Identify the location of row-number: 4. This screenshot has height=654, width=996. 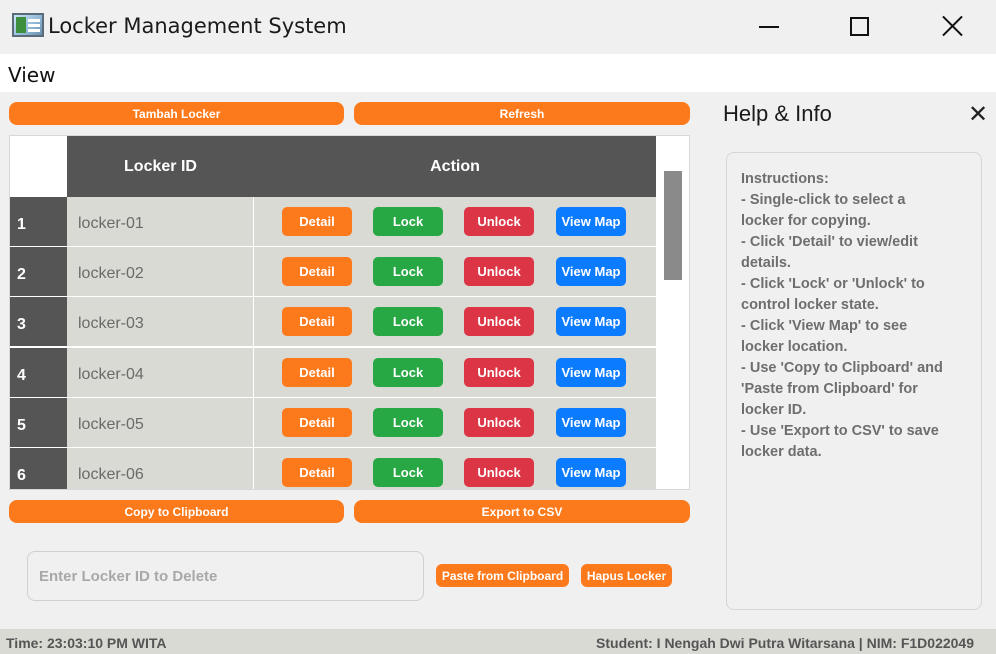
(38, 373).